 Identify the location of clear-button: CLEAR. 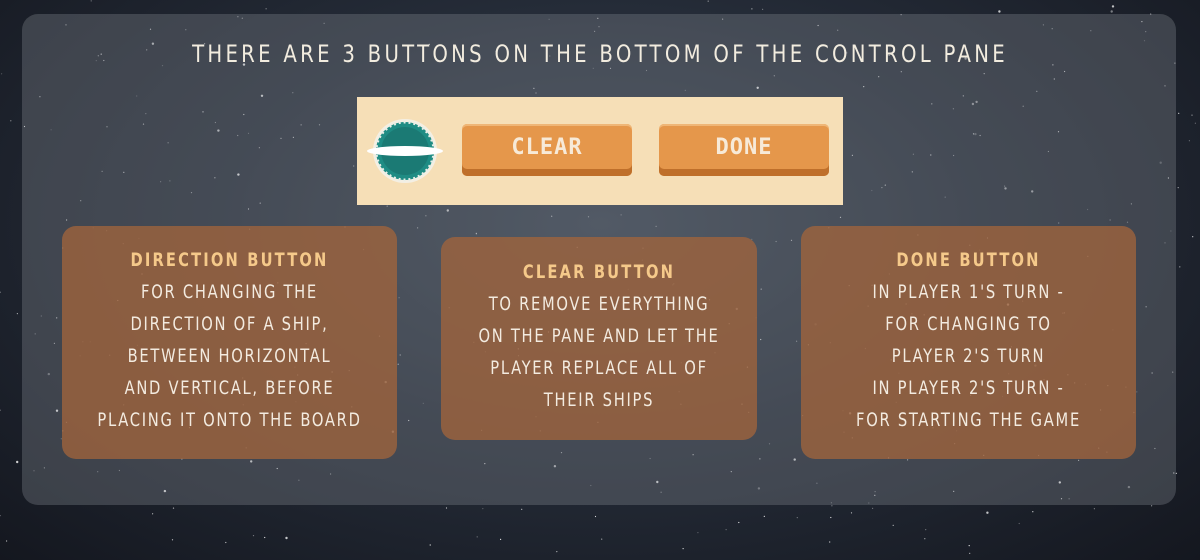
(547, 150).